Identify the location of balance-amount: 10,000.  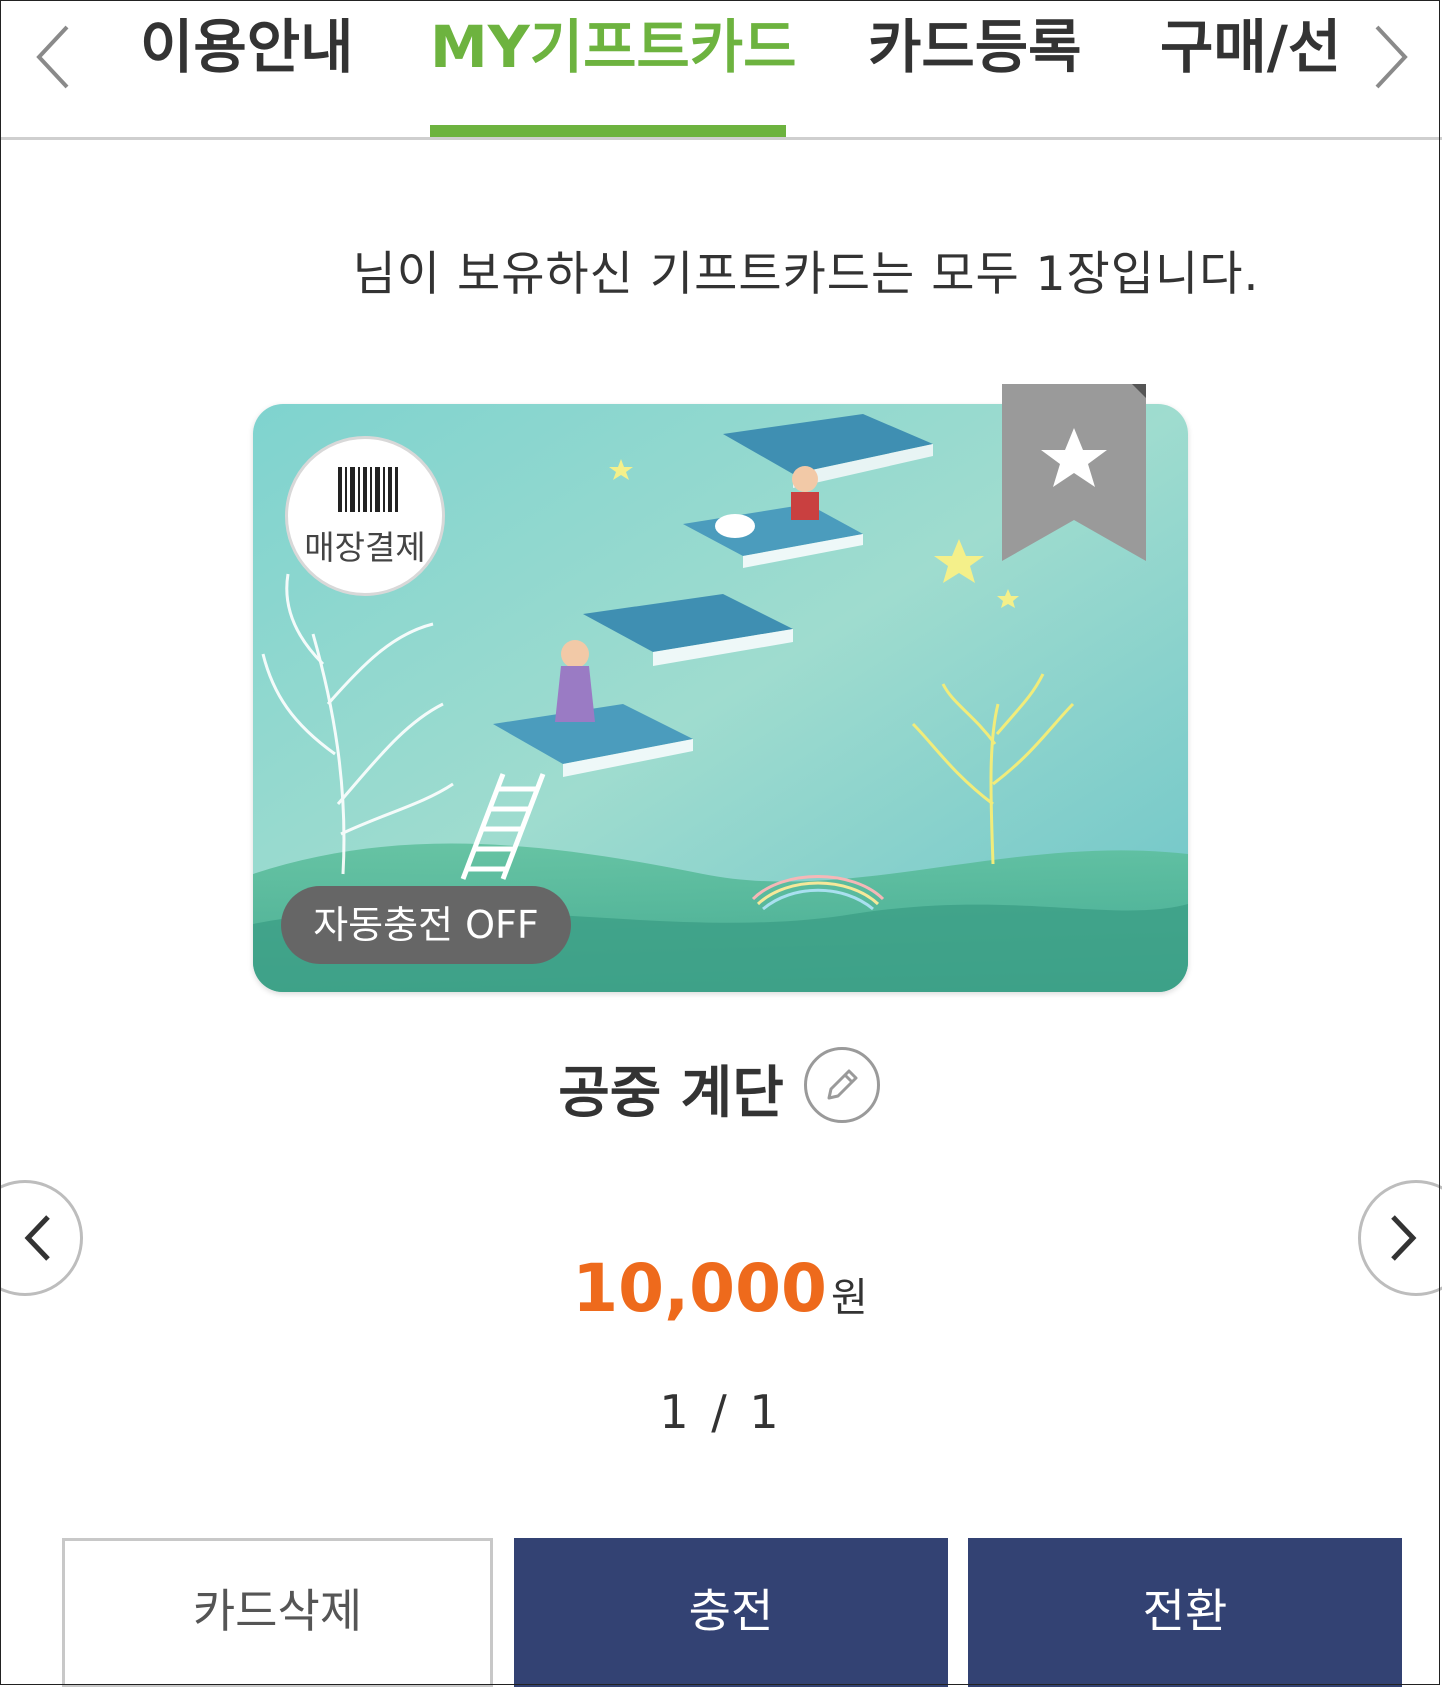
(699, 1288).